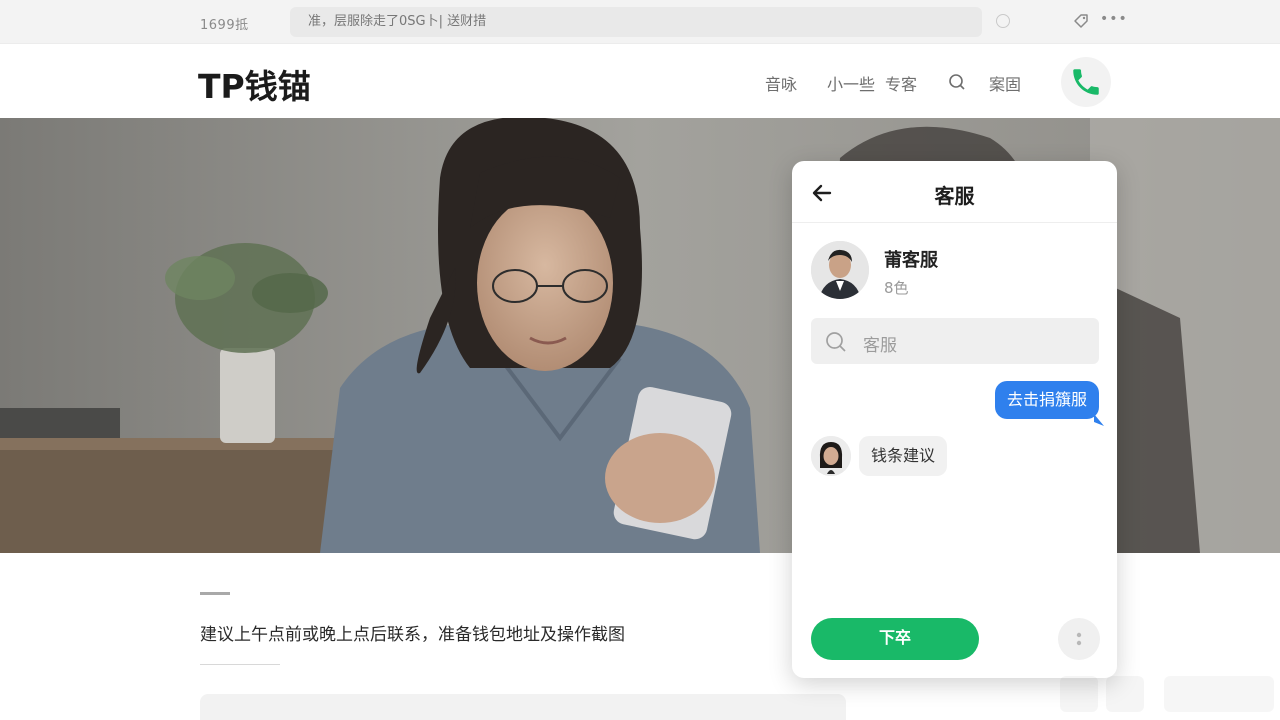 The width and height of the screenshot is (1280, 720). Describe the element at coordinates (880, 346) in the screenshot. I see `chat-search-placeholder: 客服` at that location.